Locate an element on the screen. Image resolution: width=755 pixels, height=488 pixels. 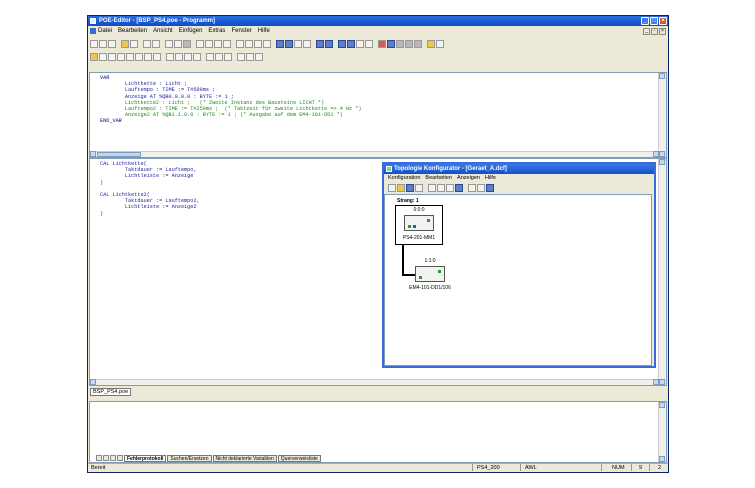
hscroll-thumb is located at coordinates (119, 154).